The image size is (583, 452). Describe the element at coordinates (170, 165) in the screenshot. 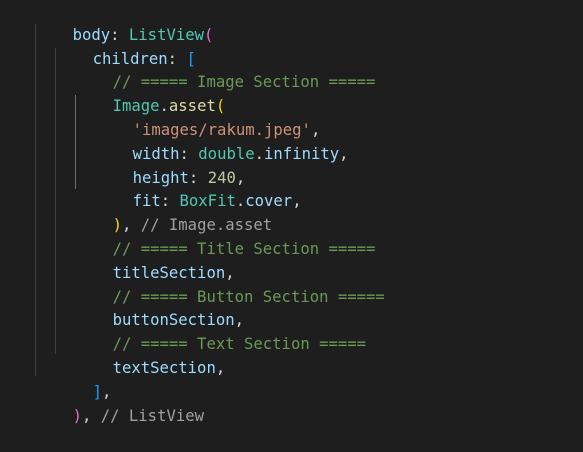

I see `code-line-7: height: 240,` at that location.